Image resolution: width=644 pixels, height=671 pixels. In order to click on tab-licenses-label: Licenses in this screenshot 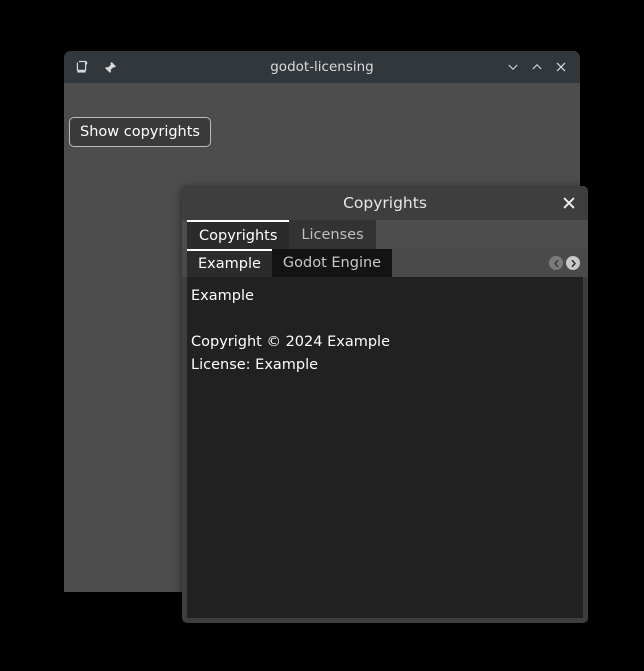, I will do `click(332, 234)`.